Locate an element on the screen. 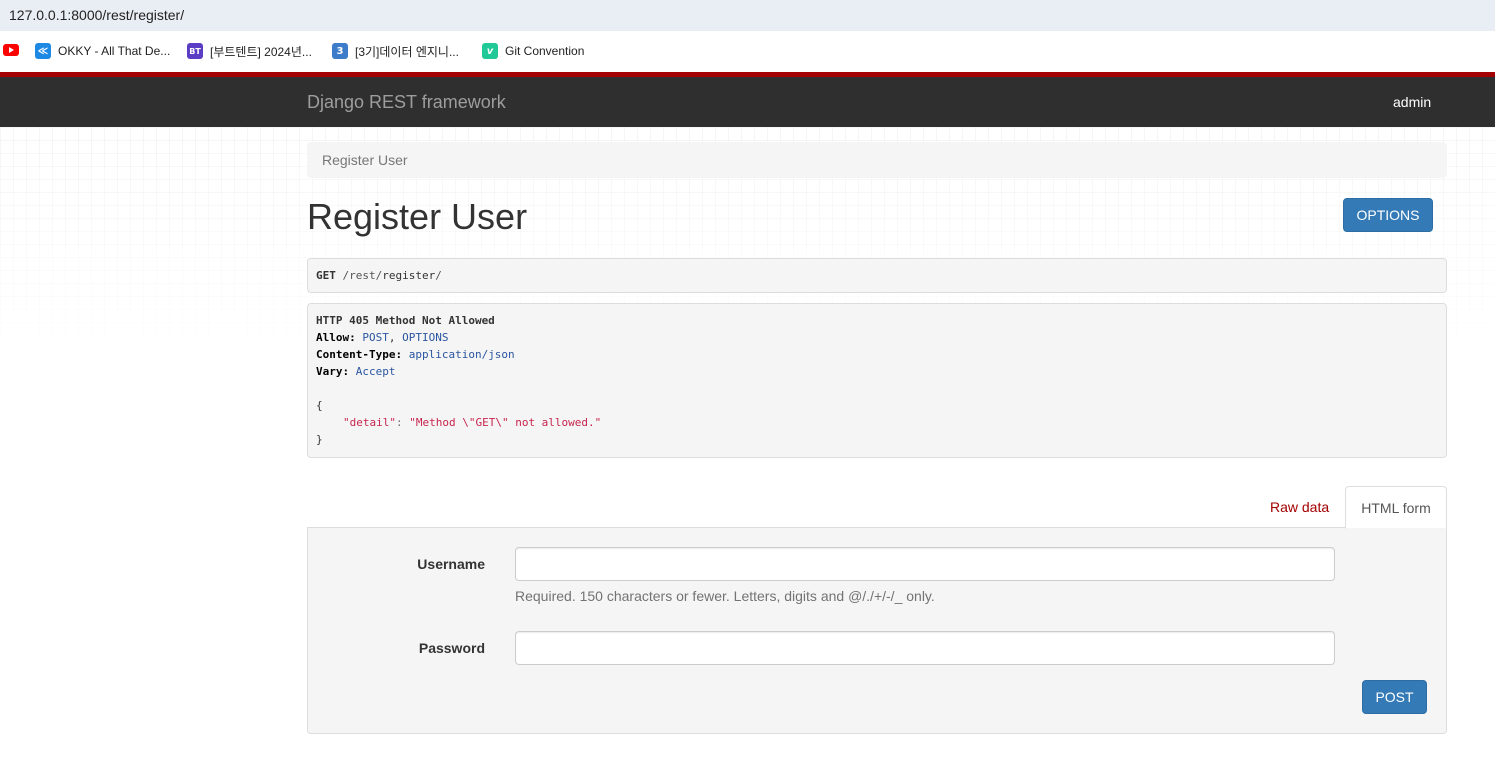  tab-raw-data: Raw data is located at coordinates (1299, 507).